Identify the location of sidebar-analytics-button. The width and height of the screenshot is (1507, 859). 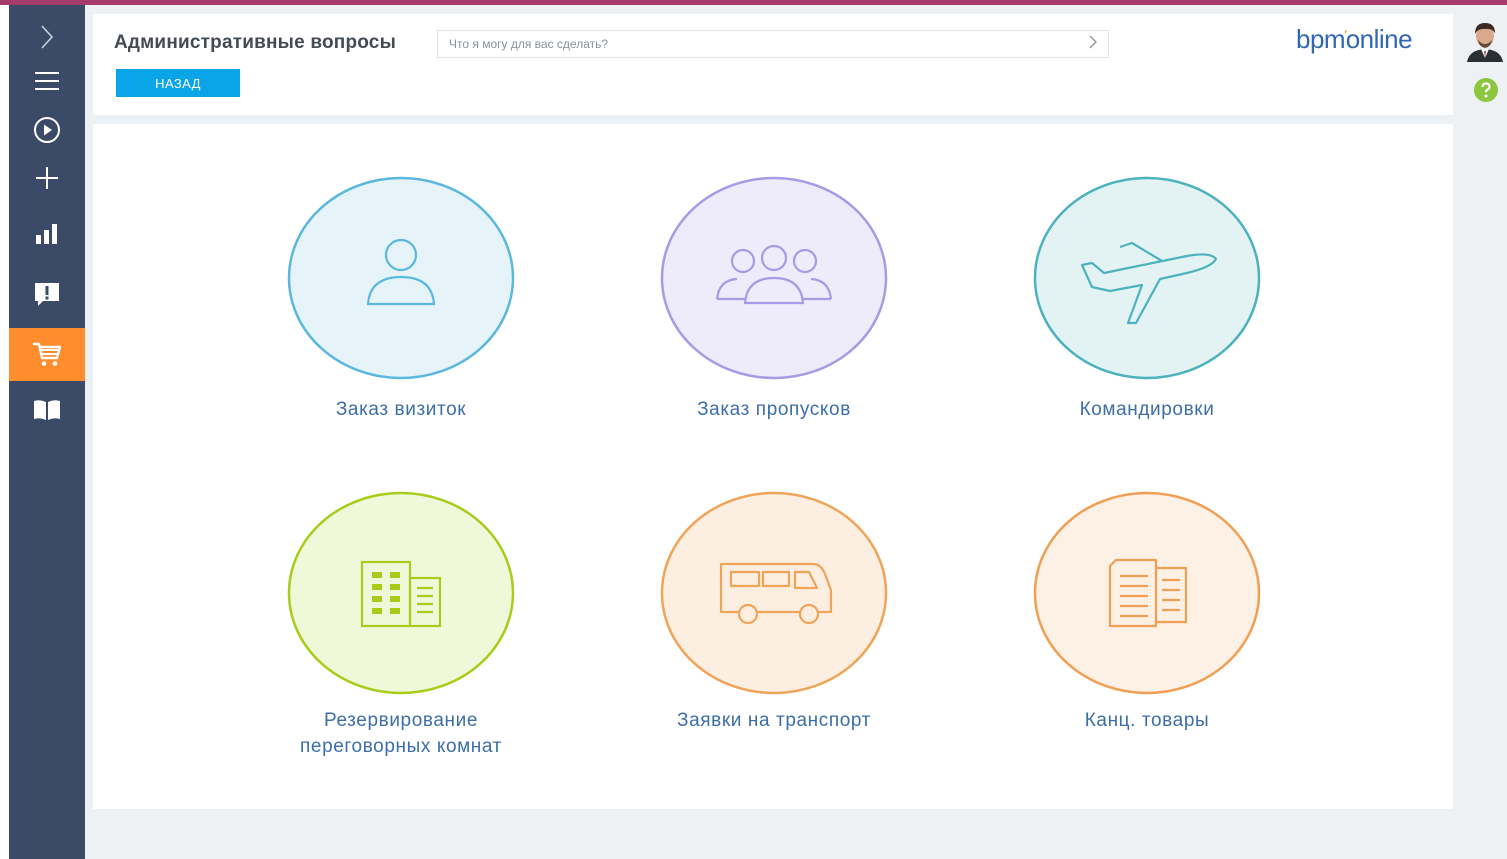
(47, 234).